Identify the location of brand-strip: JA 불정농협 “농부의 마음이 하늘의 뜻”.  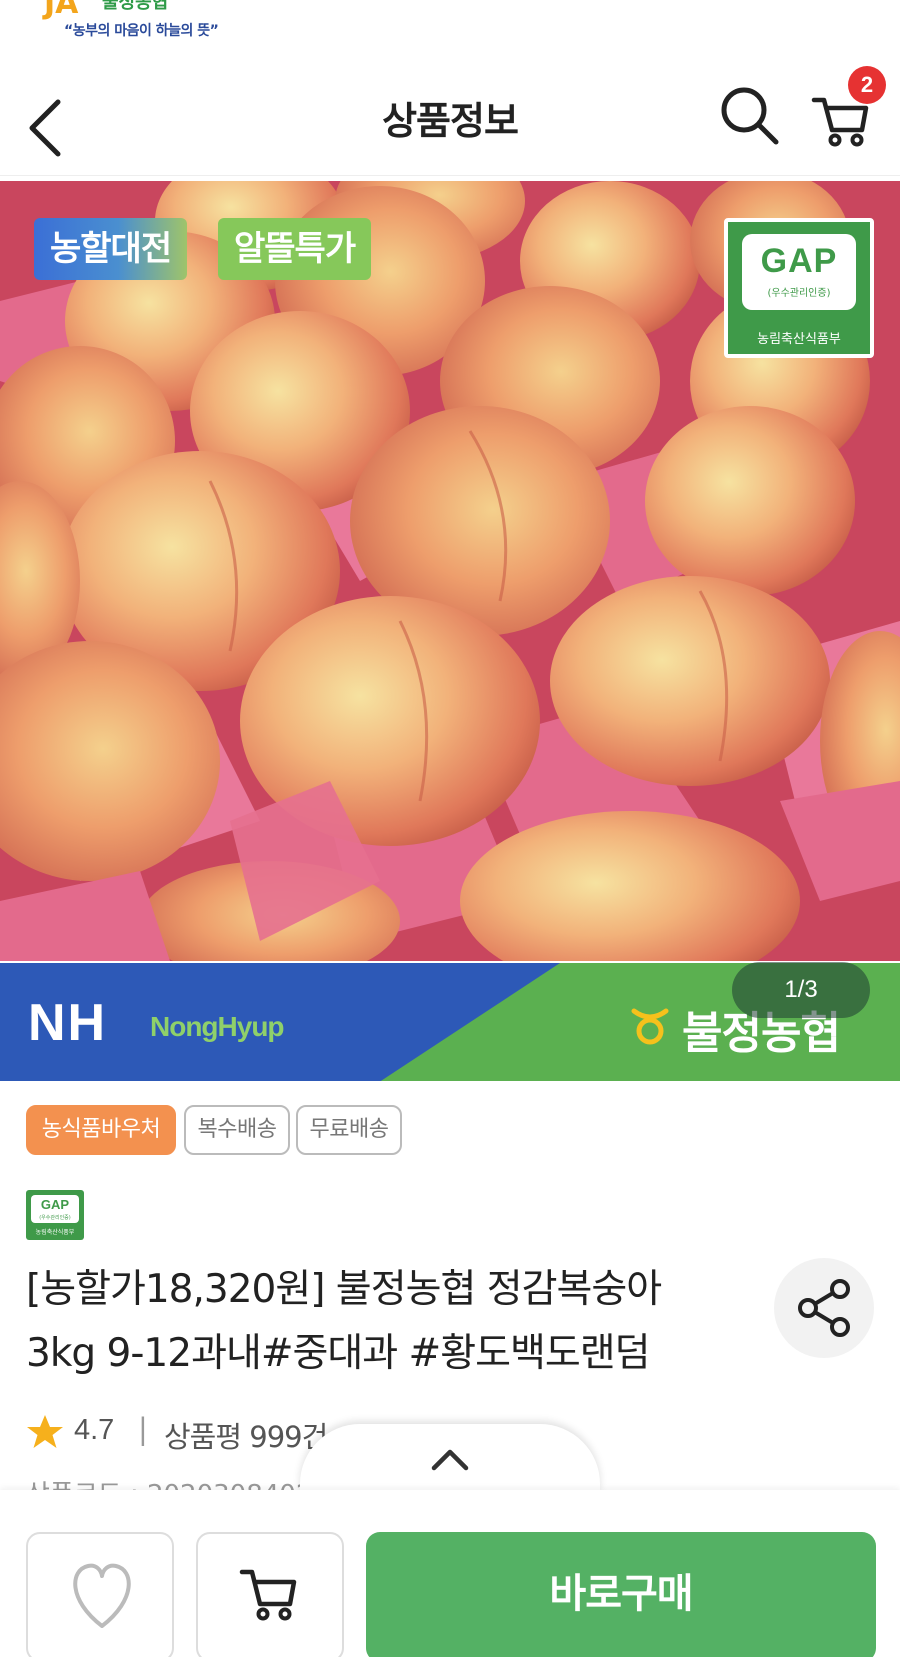
(450, 24).